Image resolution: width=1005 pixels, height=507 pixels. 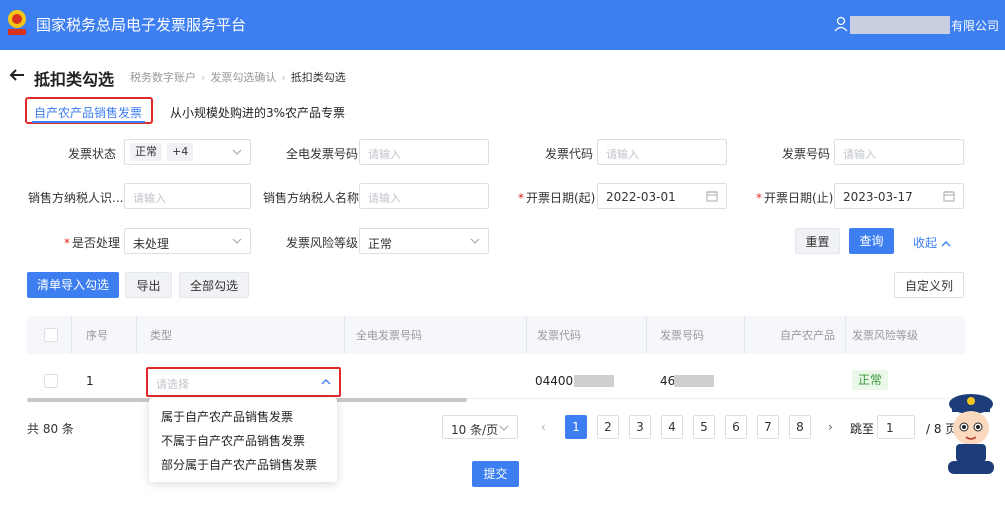 I want to click on export-button: 导出, so click(x=148, y=285).